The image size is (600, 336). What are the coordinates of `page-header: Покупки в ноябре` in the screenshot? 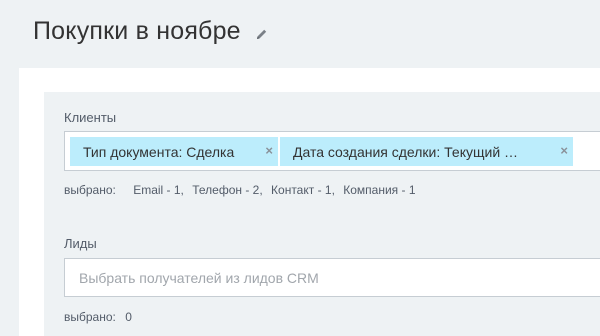 It's located at (150, 31).